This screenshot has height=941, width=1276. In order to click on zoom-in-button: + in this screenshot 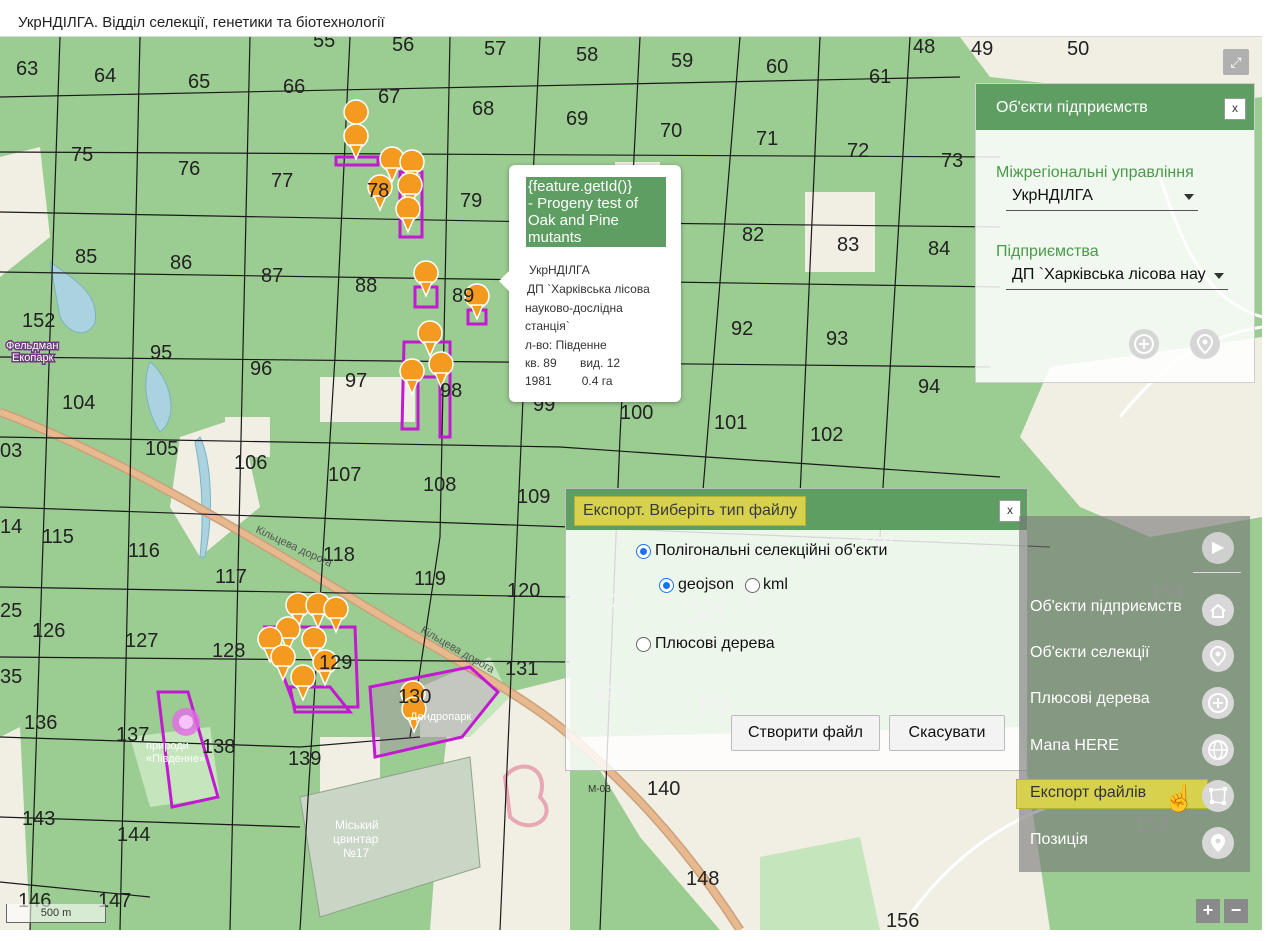, I will do `click(1208, 911)`.